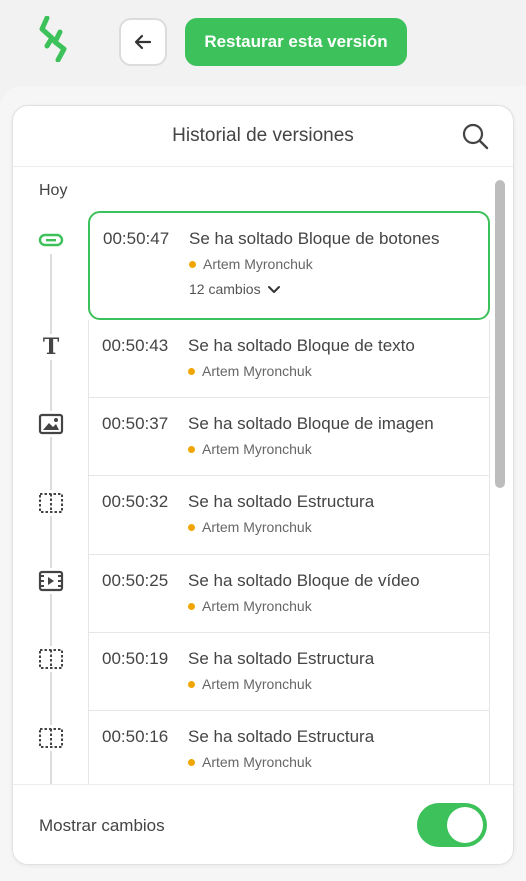 Image resolution: width=526 pixels, height=881 pixels. What do you see at coordinates (51, 240) in the screenshot?
I see `button-block-icon` at bounding box center [51, 240].